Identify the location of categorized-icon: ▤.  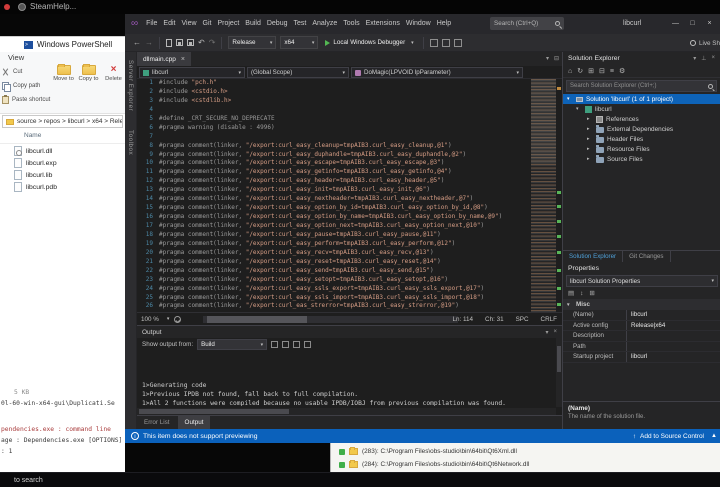
(571, 293).